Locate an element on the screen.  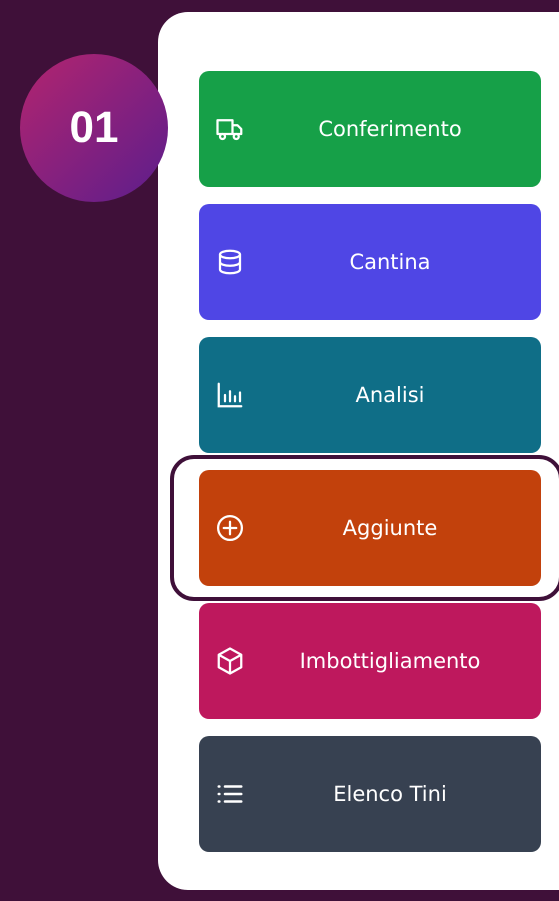
menu-button: Conferimento is located at coordinates (370, 129).